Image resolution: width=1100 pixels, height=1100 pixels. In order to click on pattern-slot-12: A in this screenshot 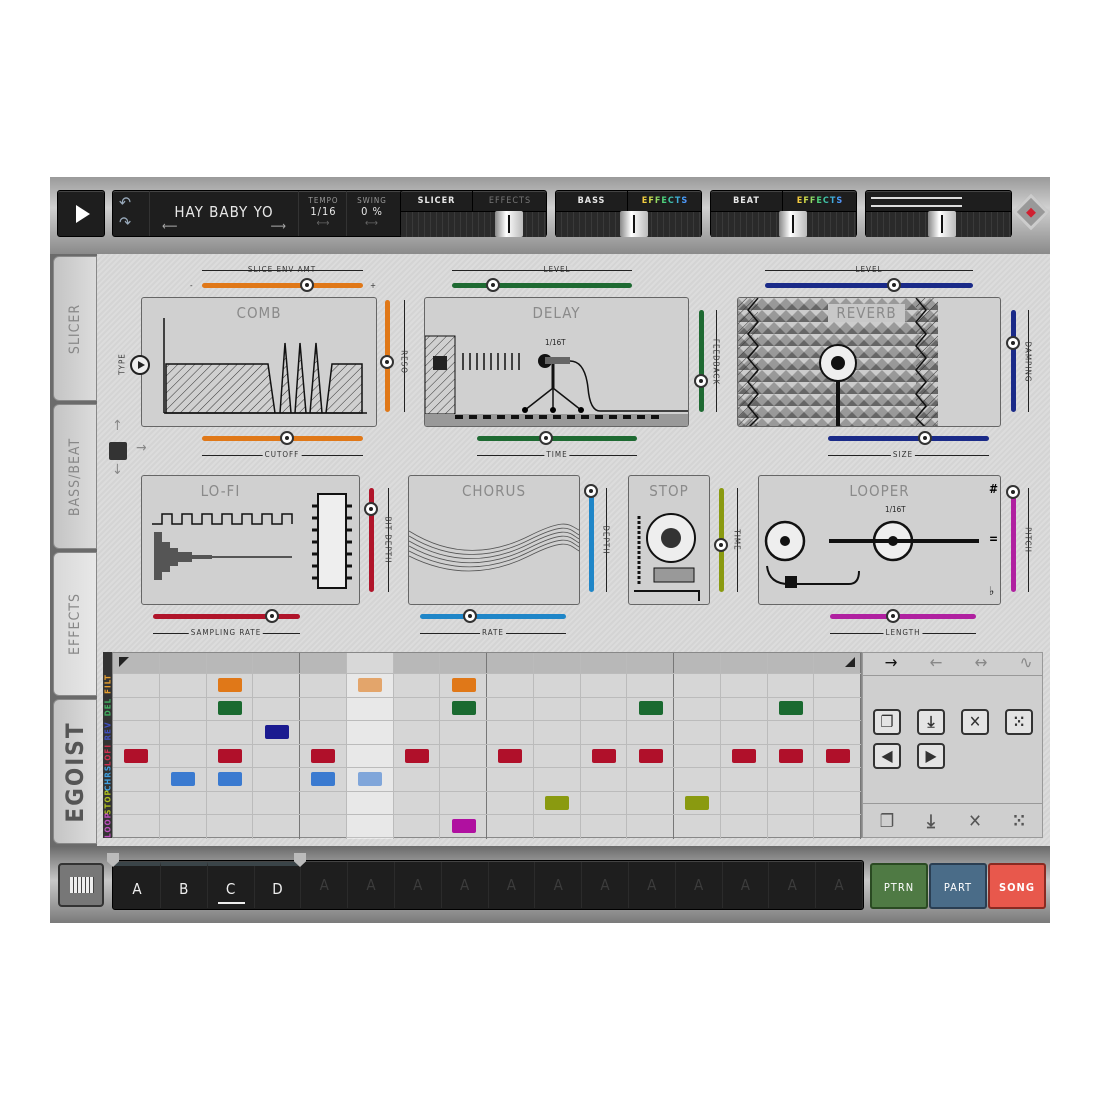, I will do `click(652, 885)`.